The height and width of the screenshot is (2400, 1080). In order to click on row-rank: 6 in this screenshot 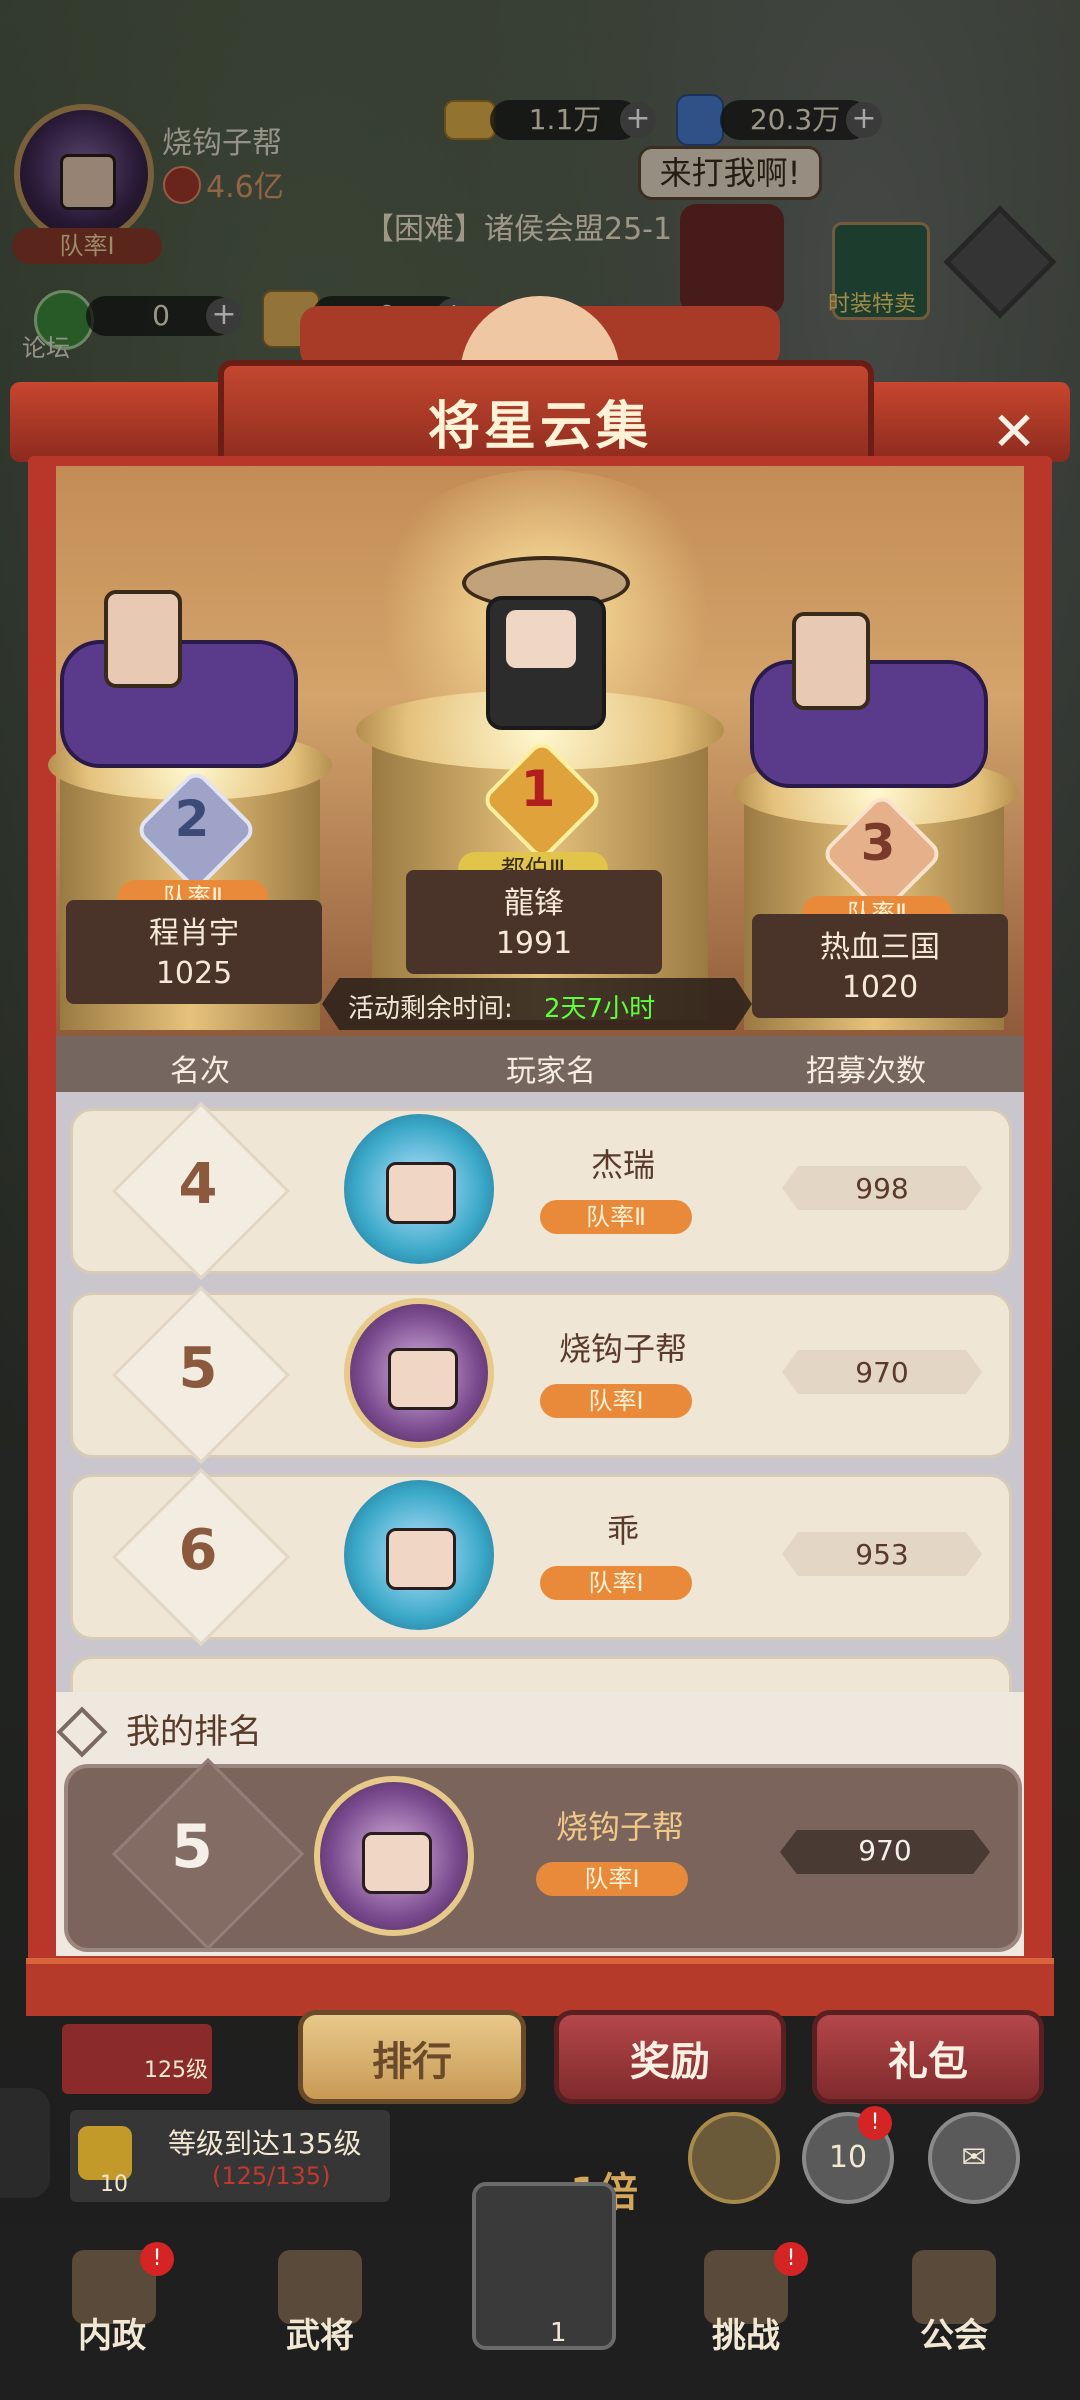, I will do `click(198, 1550)`.